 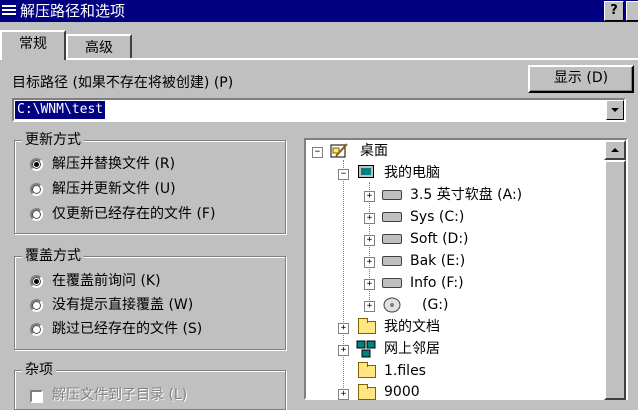 I want to click on tree-line, so click(x=343, y=280).